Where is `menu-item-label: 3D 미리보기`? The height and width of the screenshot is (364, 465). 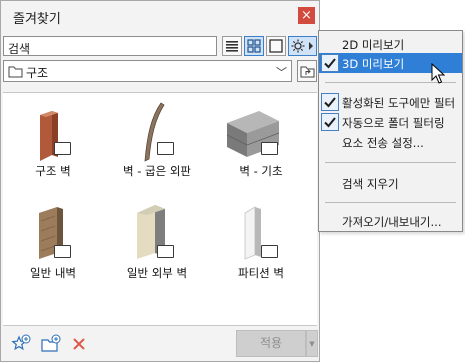
menu-item-label: 3D 미리보기 is located at coordinates (373, 64).